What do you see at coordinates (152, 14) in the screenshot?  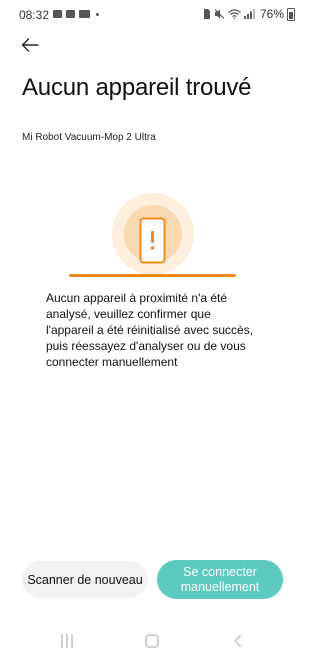 I see `status-bar: 08:32 76%` at bounding box center [152, 14].